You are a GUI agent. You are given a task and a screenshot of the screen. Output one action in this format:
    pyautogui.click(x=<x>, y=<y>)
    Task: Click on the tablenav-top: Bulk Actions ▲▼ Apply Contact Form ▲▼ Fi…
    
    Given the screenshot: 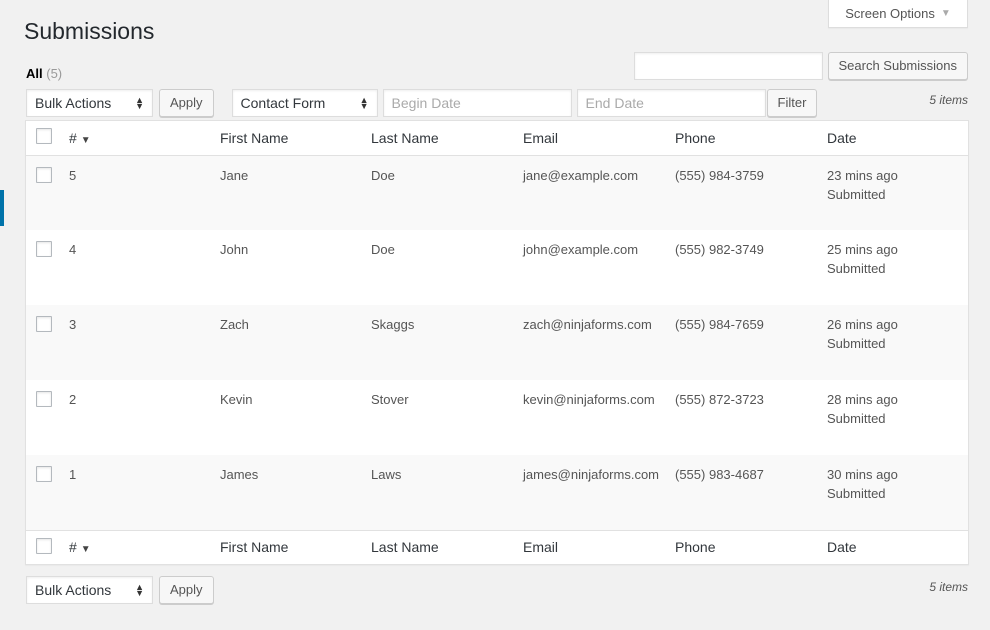 What is the action you would take?
    pyautogui.click(x=422, y=103)
    